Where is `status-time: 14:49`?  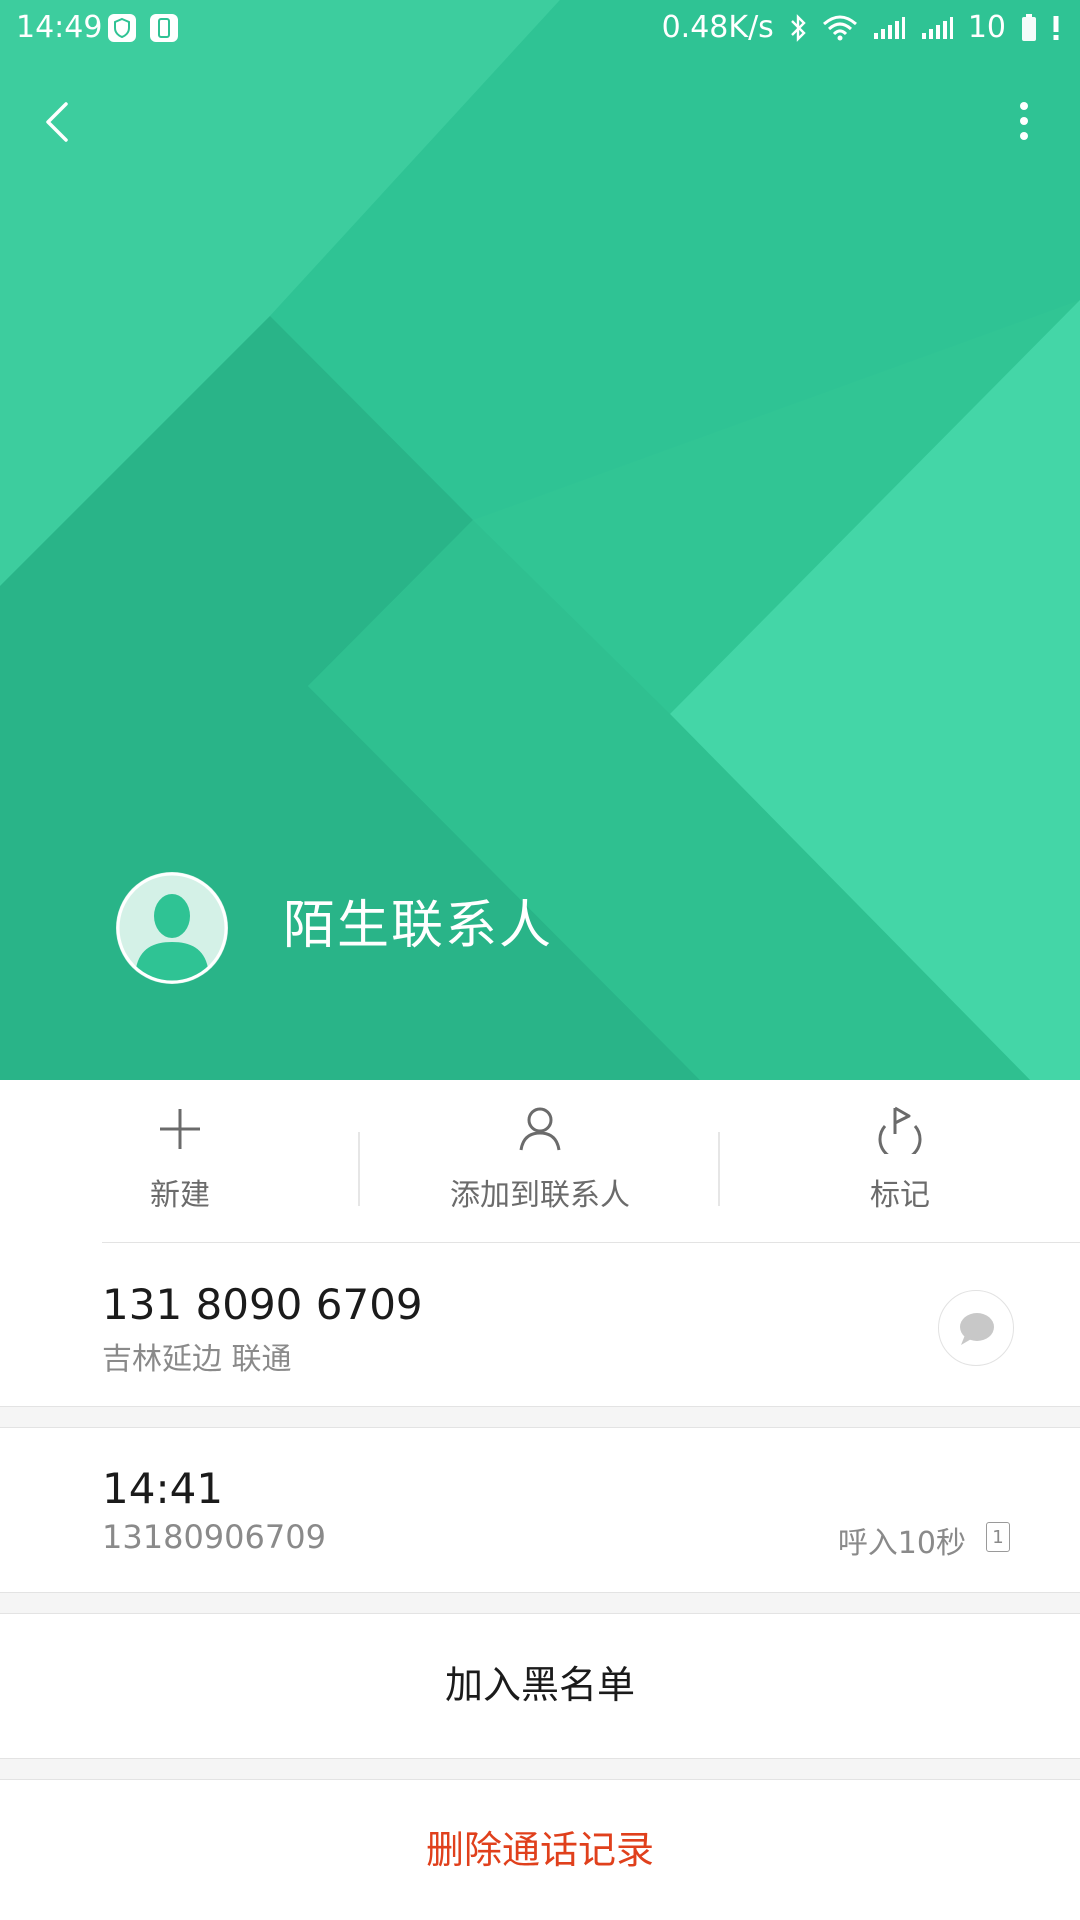
status-time: 14:49 is located at coordinates (59, 27).